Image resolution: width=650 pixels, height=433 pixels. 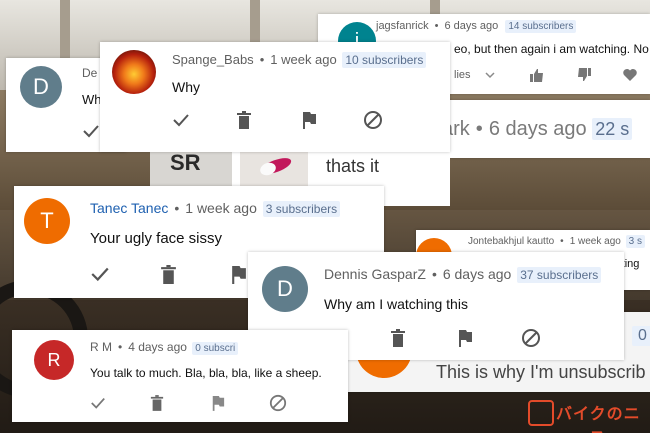 What do you see at coordinates (301, 209) in the screenshot?
I see `subscriber-badge: 3 subscribers` at bounding box center [301, 209].